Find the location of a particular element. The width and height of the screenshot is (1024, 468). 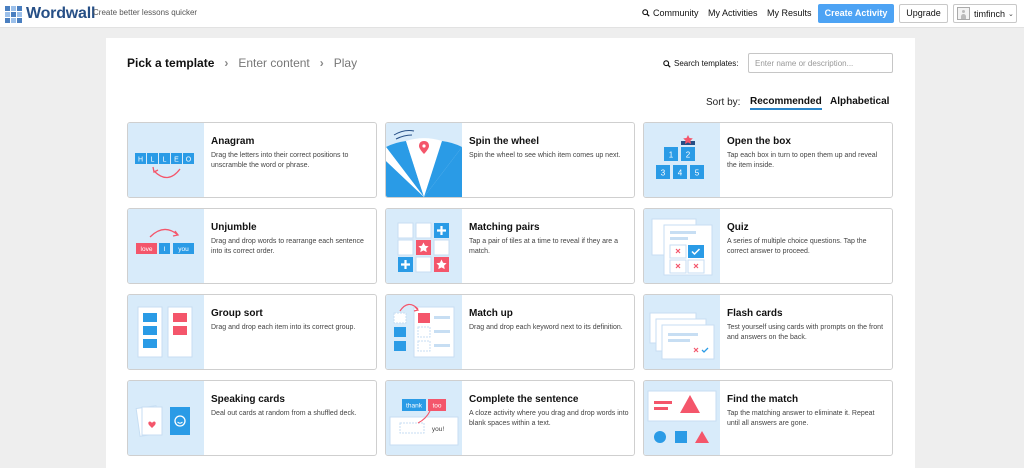

breadcrumb-step-pick-template: Pick a template is located at coordinates (171, 63).